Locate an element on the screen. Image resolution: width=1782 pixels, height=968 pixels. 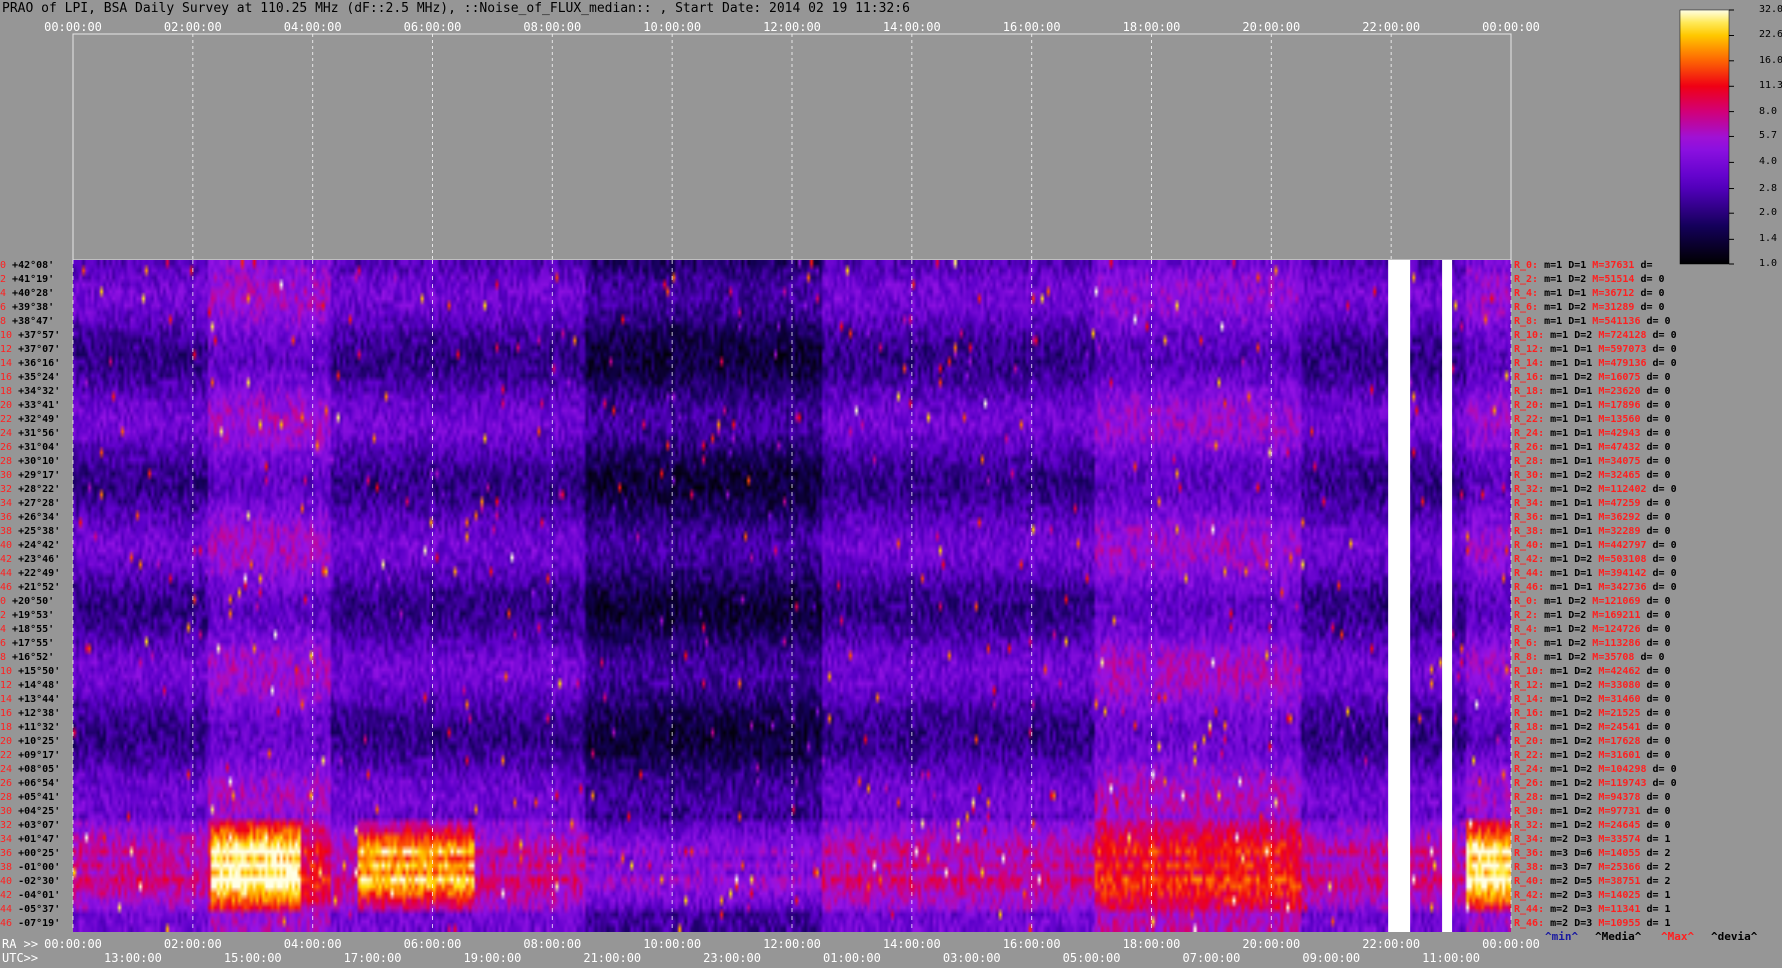
row-label: 38 +25°38' is located at coordinates (30, 532).